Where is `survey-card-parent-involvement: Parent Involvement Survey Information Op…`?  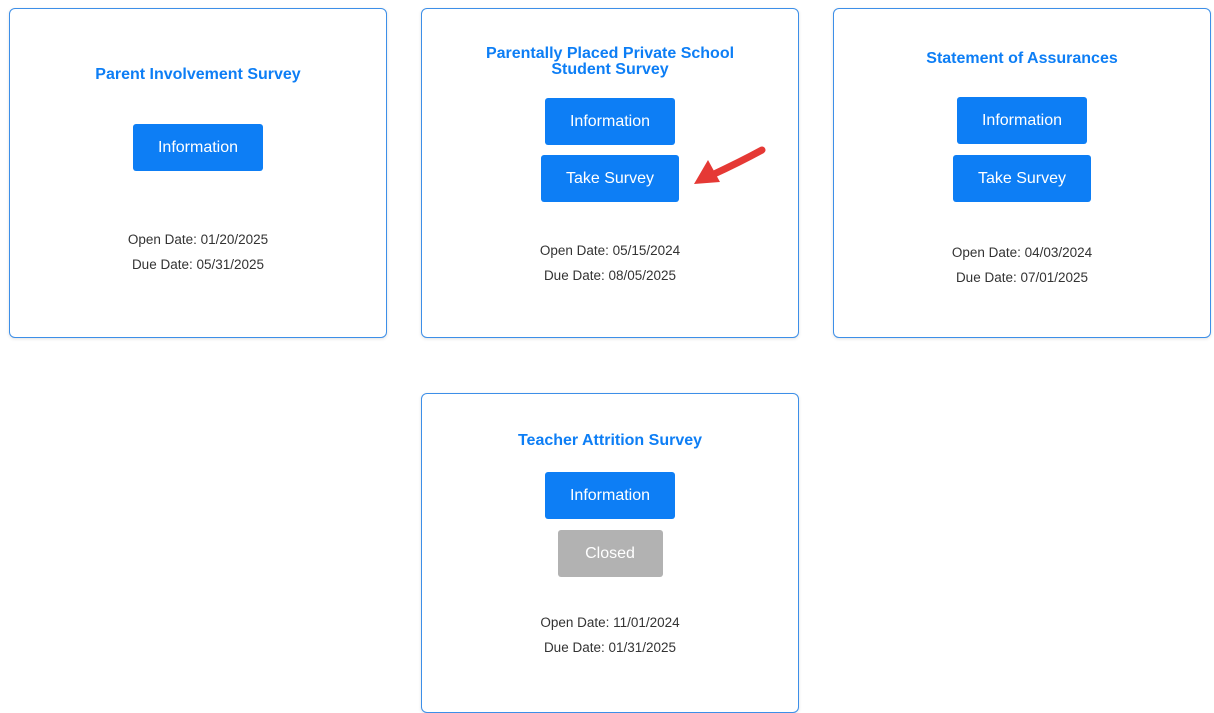 survey-card-parent-involvement: Parent Involvement Survey Information Op… is located at coordinates (198, 173).